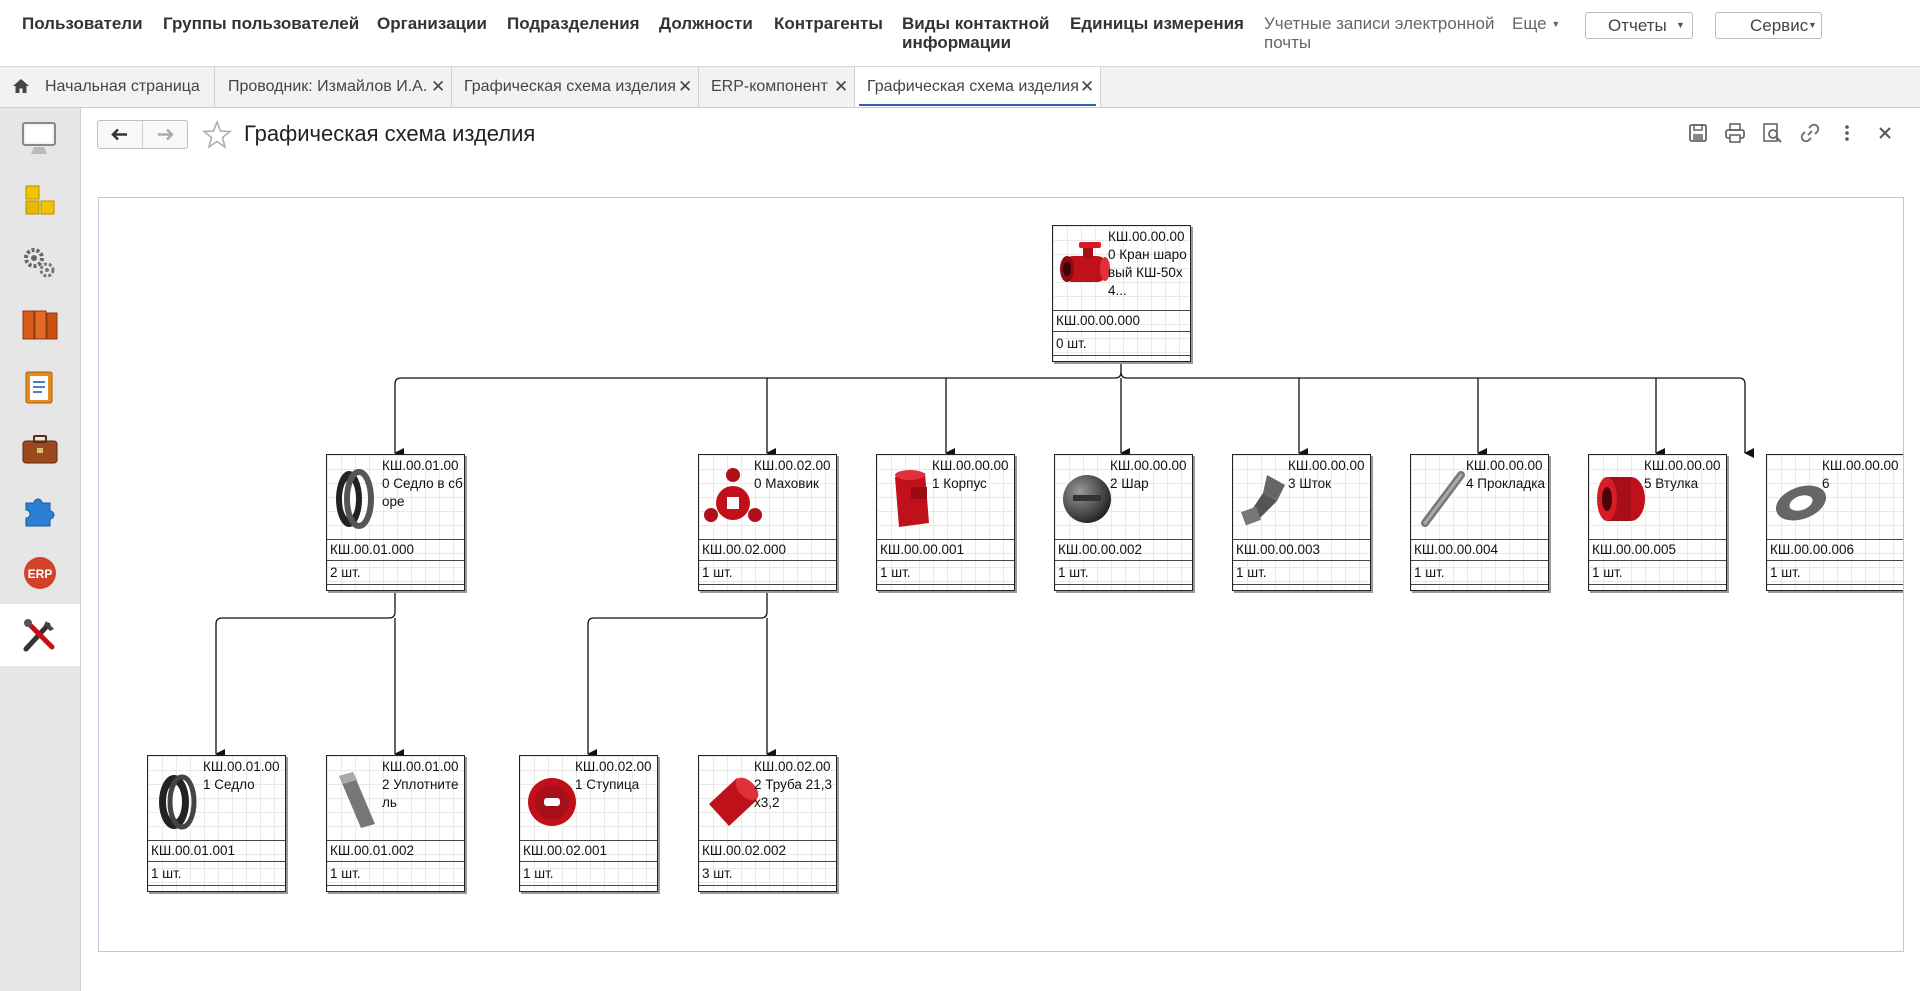 This screenshot has width=1920, height=991. I want to click on star-icon, so click(217, 135).